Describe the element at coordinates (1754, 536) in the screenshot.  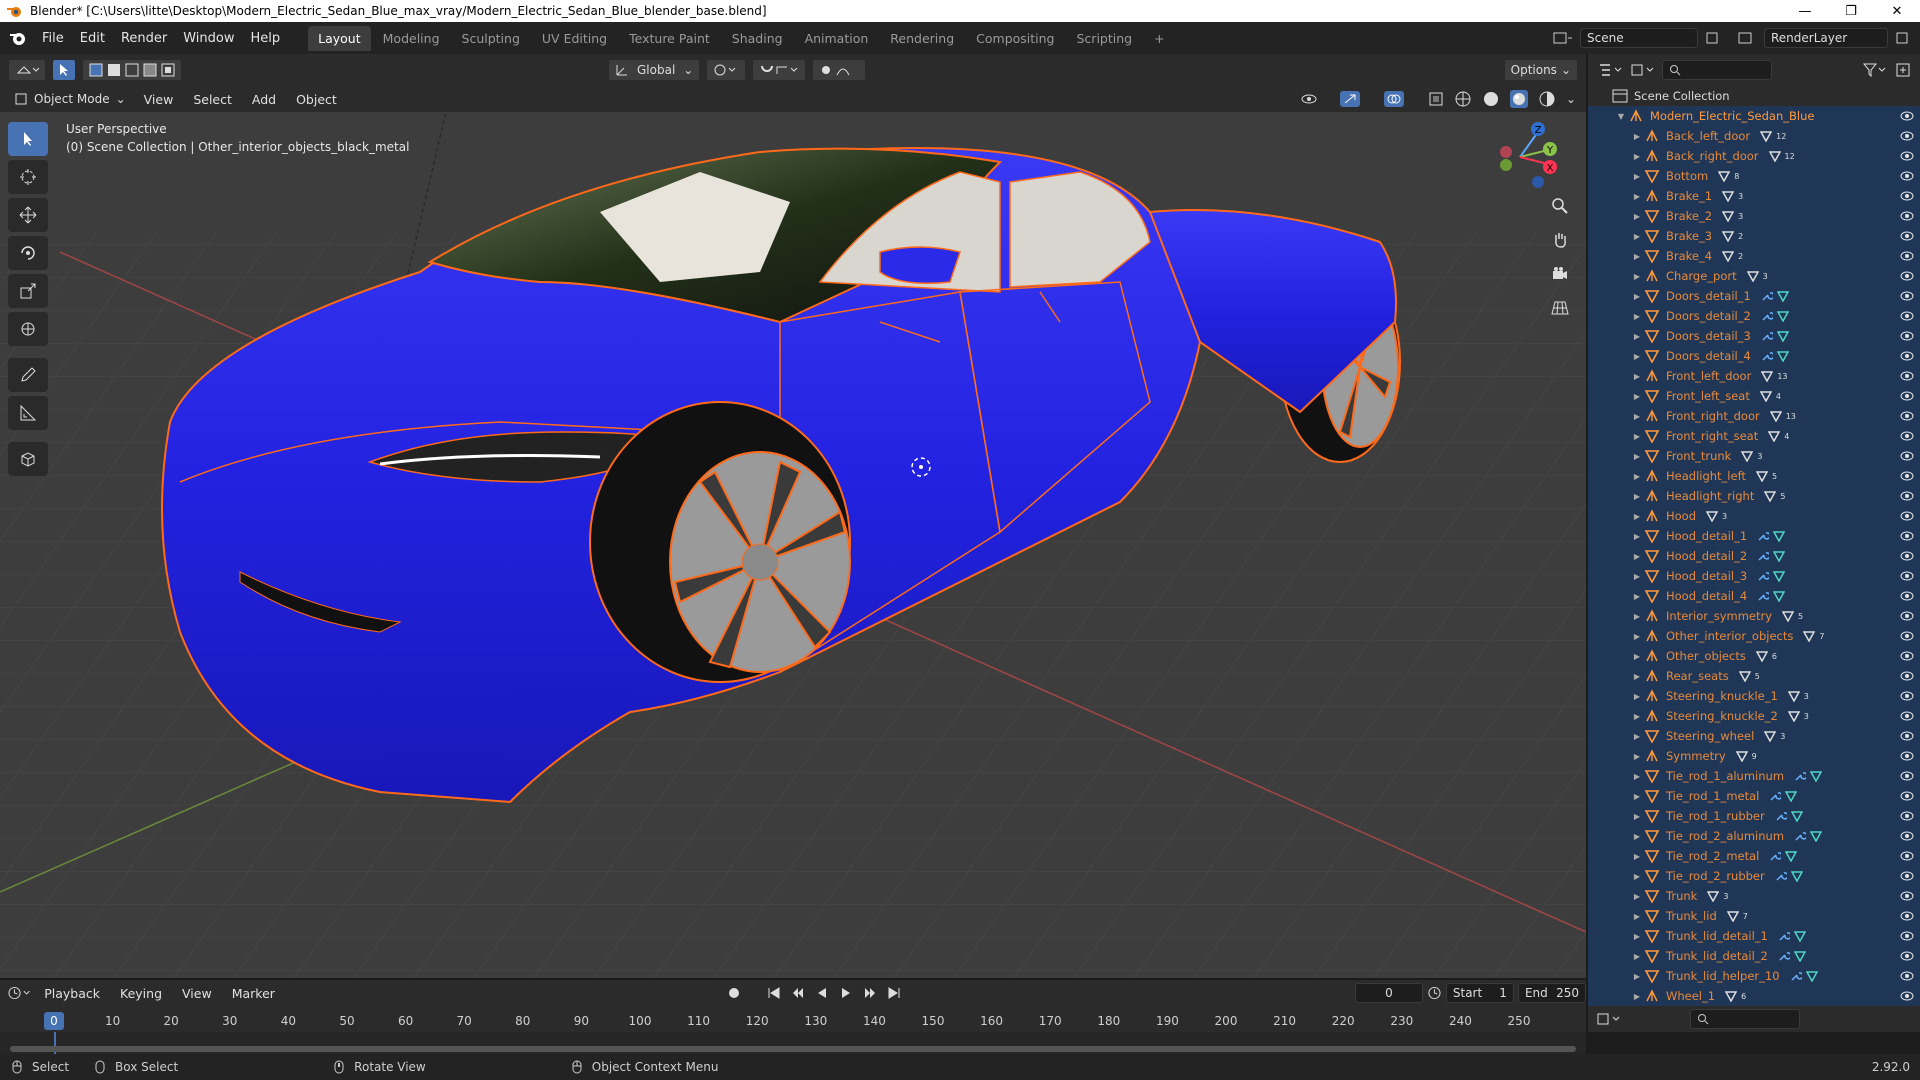
I see `outliner-item: ▶ Hood_detail_1` at that location.